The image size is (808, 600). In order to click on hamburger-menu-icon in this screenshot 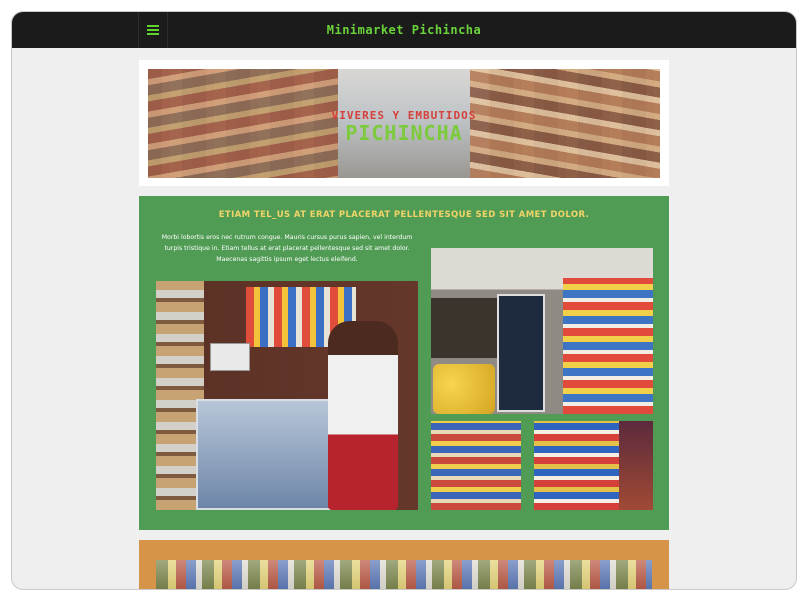, I will do `click(153, 30)`.